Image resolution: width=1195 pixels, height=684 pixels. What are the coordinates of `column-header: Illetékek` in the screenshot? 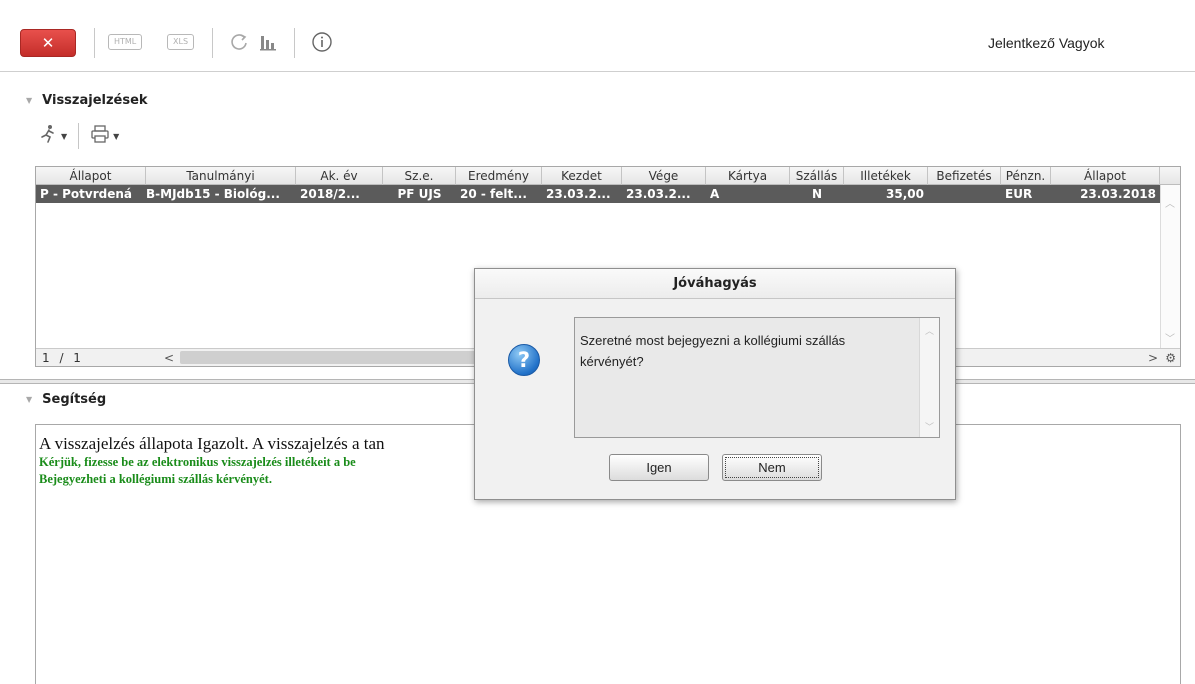 It's located at (886, 176).